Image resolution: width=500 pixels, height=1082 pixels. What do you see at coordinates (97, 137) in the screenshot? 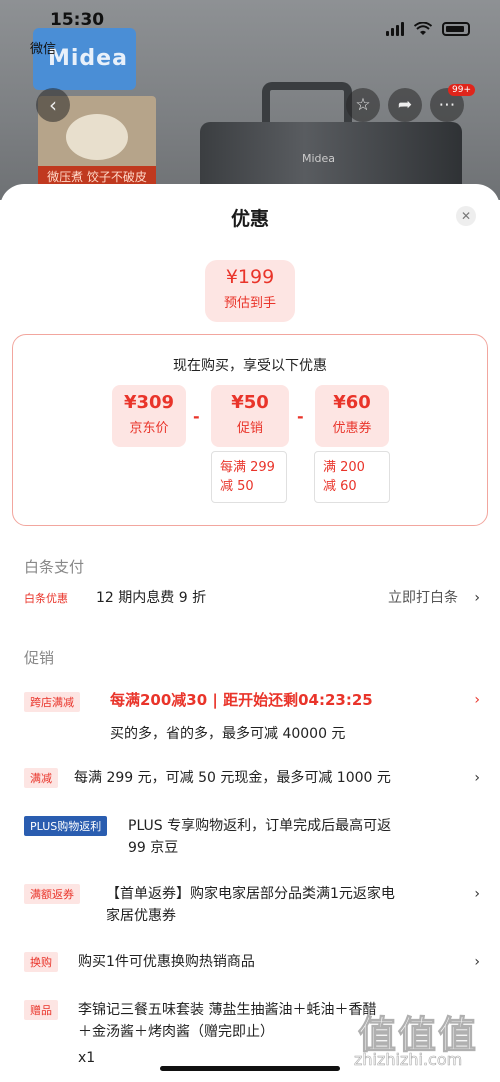
I see `dumpling-image` at bounding box center [97, 137].